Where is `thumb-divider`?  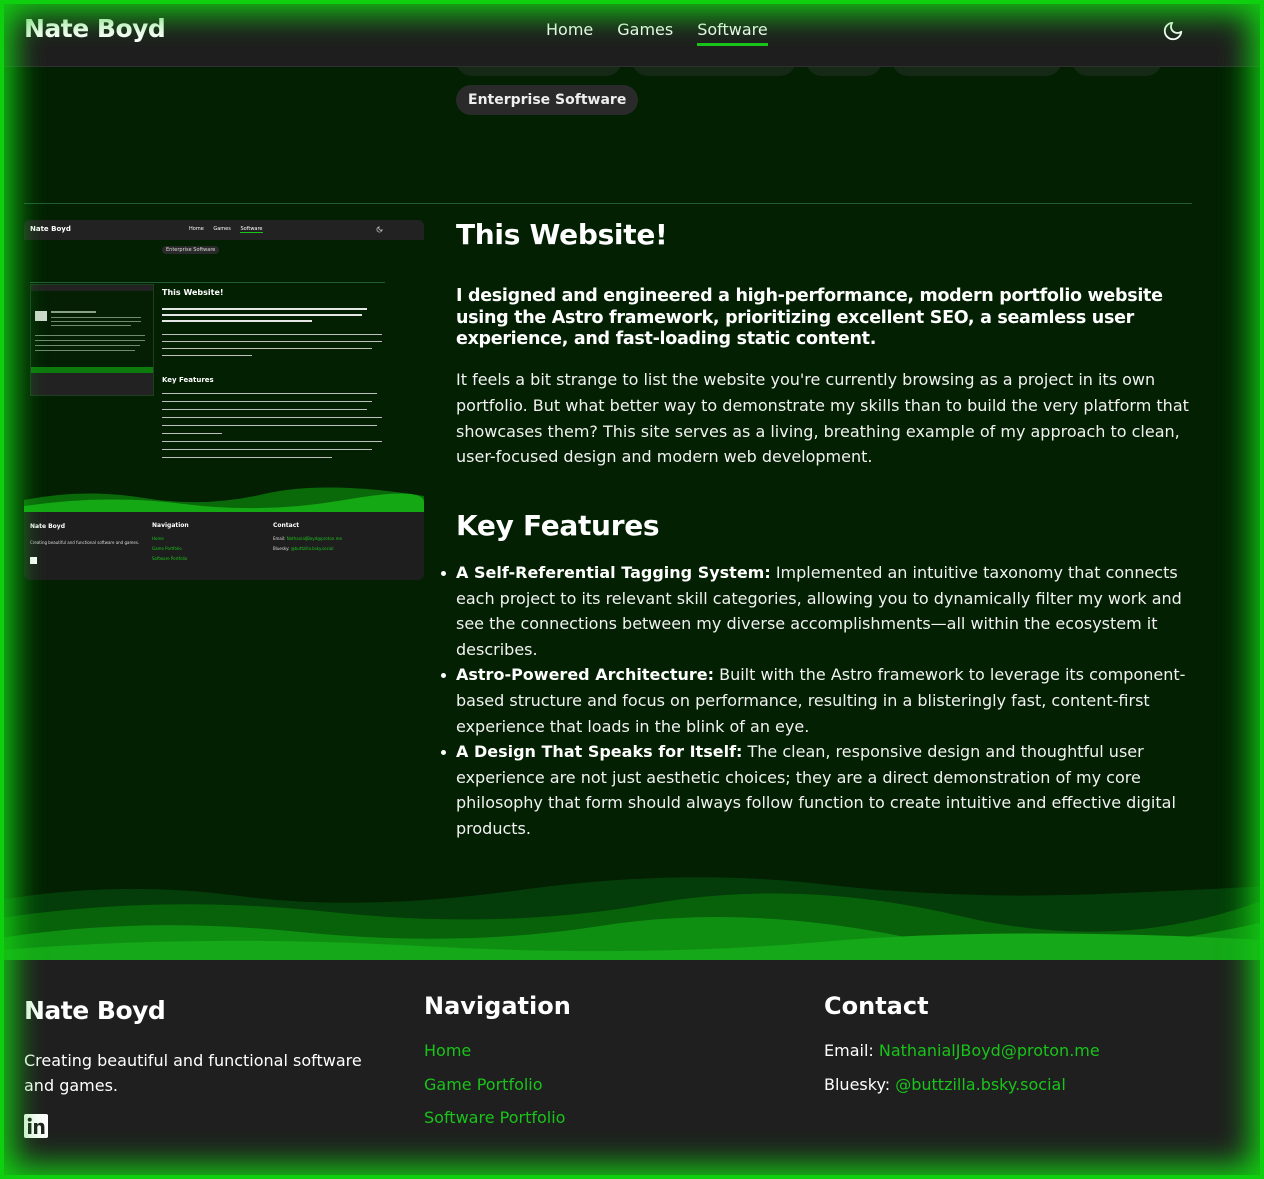 thumb-divider is located at coordinates (207, 282).